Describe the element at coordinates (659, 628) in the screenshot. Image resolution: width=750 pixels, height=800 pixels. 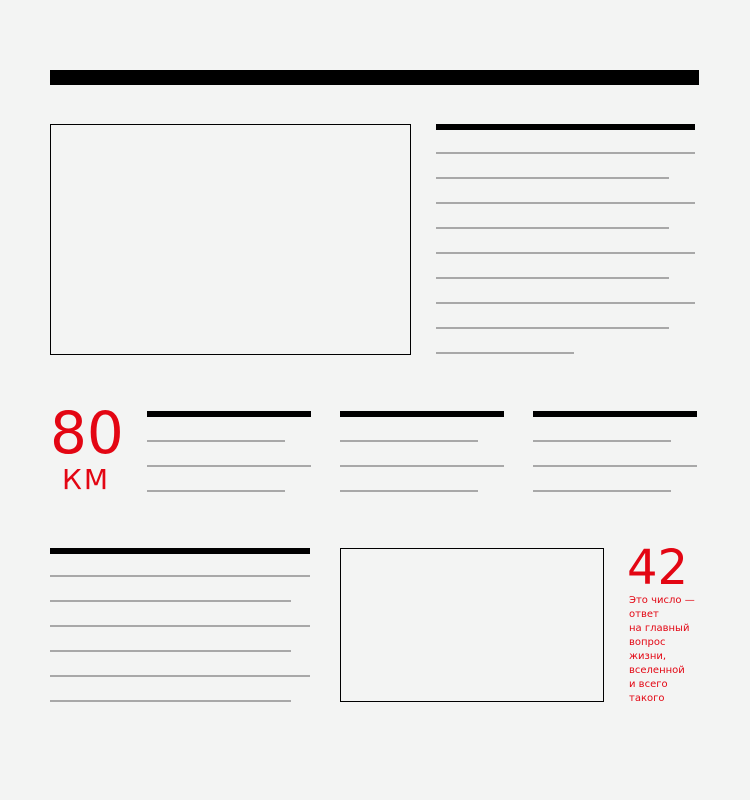
I see `caption-line: на главный` at that location.